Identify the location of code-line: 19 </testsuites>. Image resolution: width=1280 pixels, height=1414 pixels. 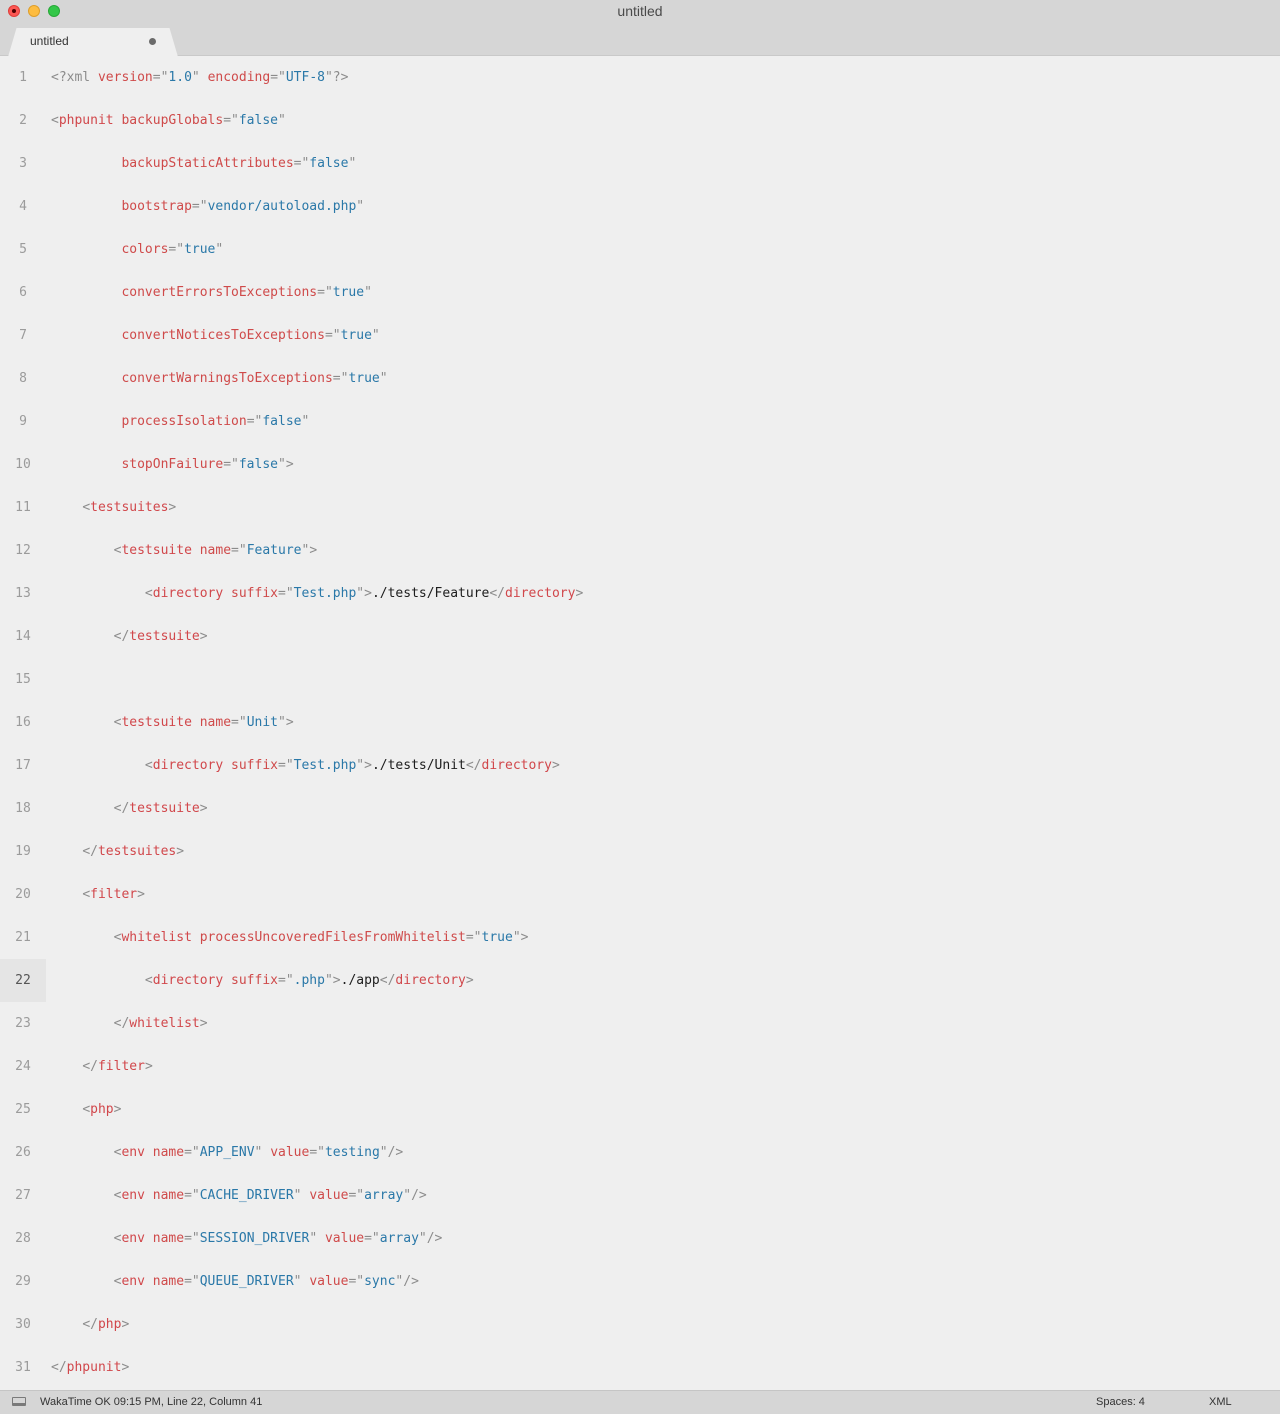
(640, 851).